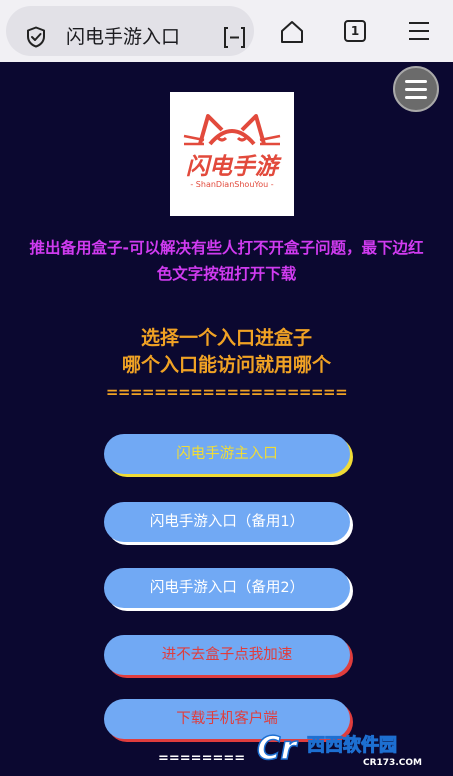 Image resolution: width=453 pixels, height=776 pixels. What do you see at coordinates (234, 167) in the screenshot?
I see `logo-brand-text: 闪电手游` at bounding box center [234, 167].